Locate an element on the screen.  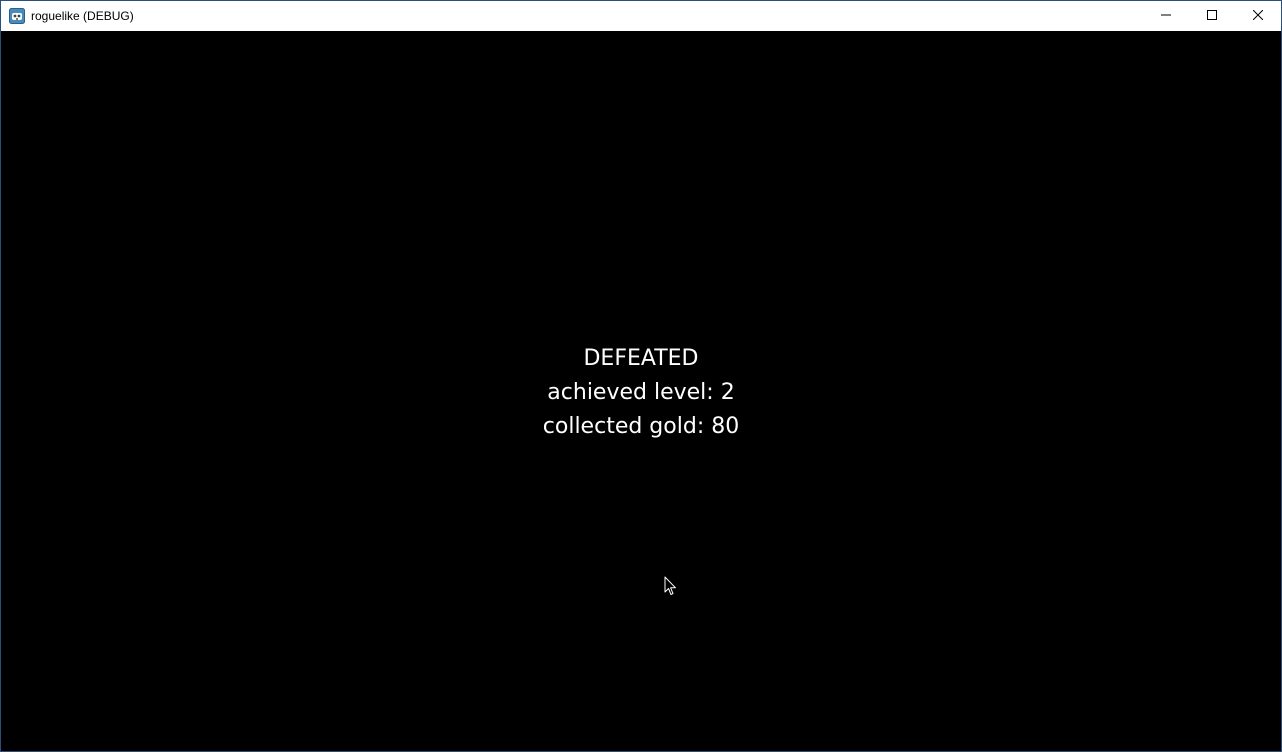
achieved-level-text: achieved level: 2 is located at coordinates (641, 392).